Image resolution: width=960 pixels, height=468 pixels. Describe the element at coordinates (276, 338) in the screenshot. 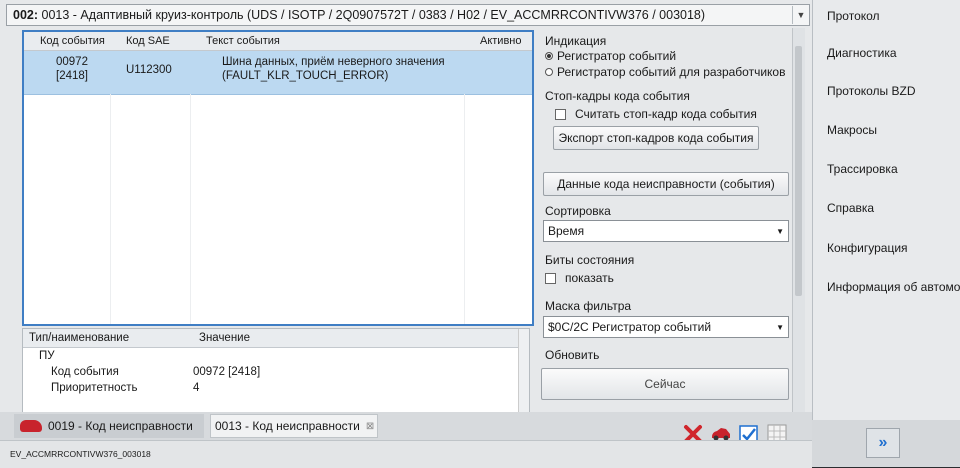

I see `properties-header: Тип/наименование Значение` at that location.